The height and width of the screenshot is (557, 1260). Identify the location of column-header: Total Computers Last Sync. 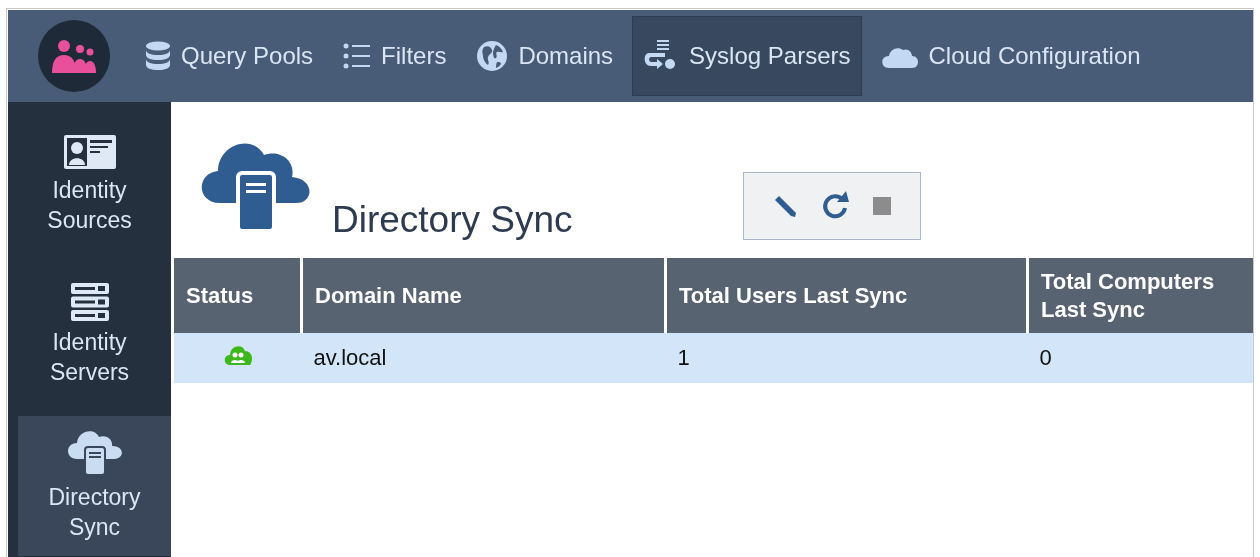
(1140, 295).